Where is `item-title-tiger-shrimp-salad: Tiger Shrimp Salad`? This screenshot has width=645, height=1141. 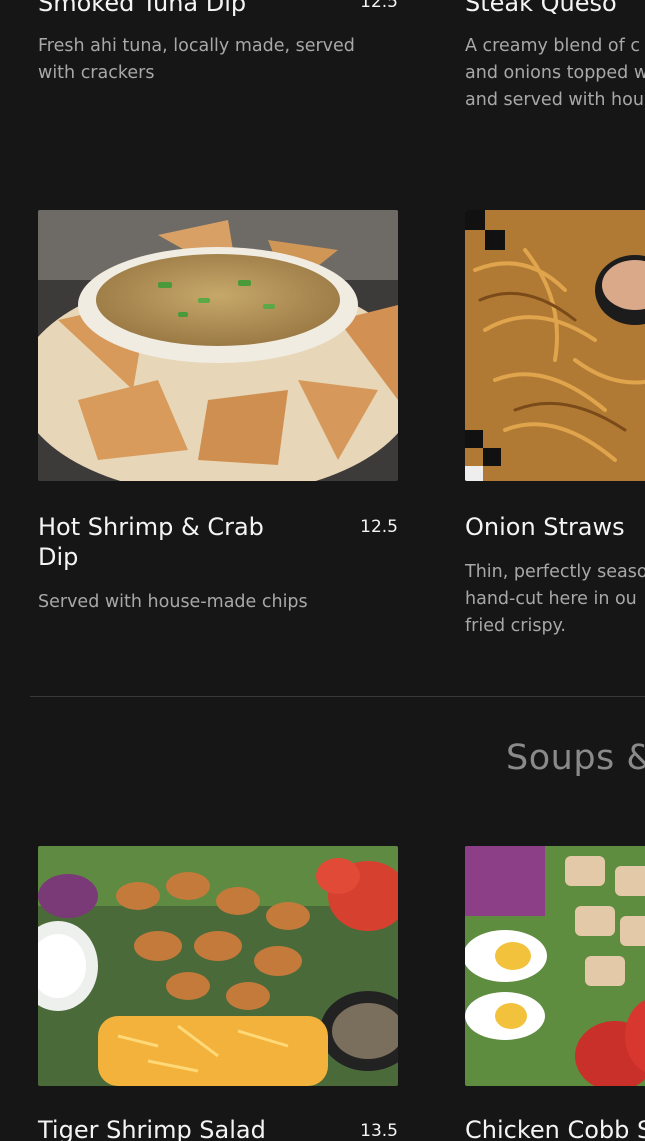
item-title-tiger-shrimp-salad: Tiger Shrimp Salad is located at coordinates (152, 1128).